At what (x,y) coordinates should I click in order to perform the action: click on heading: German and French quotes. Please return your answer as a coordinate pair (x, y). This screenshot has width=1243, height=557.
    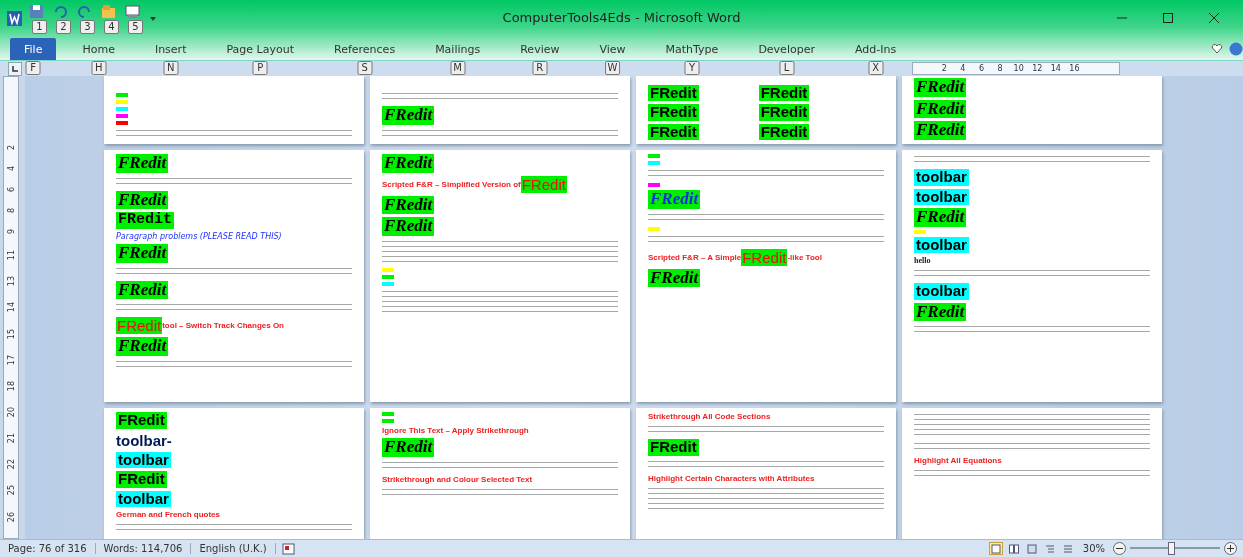
    Looking at the image, I should click on (168, 514).